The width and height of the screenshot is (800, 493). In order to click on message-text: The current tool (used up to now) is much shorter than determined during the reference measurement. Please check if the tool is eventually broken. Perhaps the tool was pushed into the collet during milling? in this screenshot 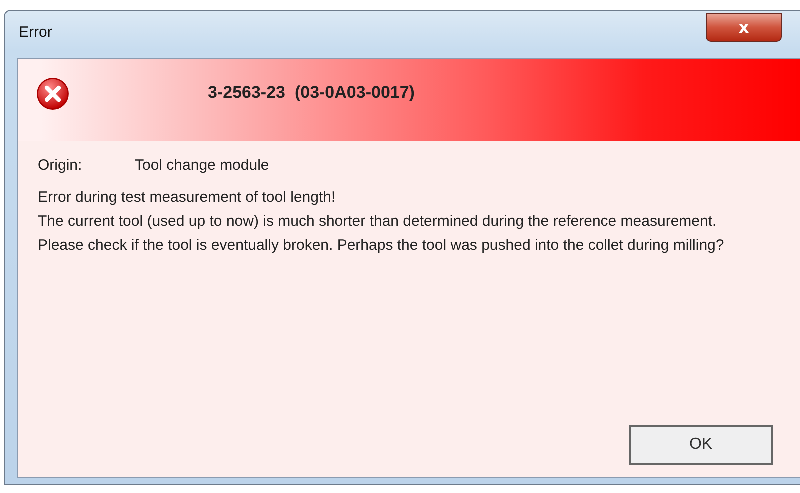, I will do `click(382, 234)`.